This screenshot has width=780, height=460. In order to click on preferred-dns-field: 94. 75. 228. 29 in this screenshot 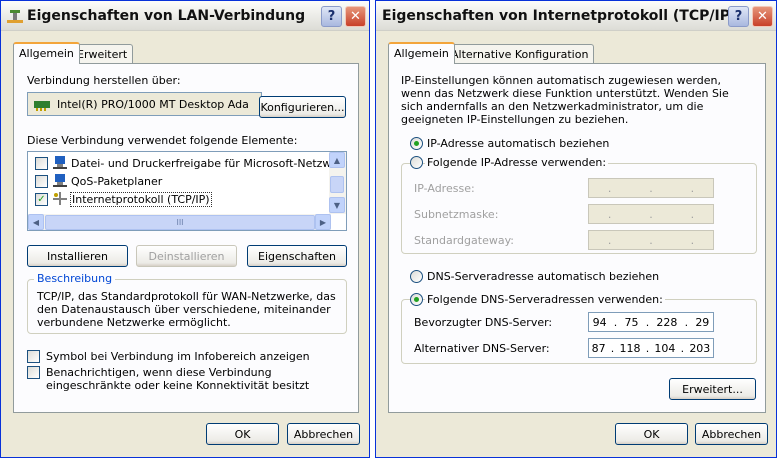, I will do `click(651, 322)`.